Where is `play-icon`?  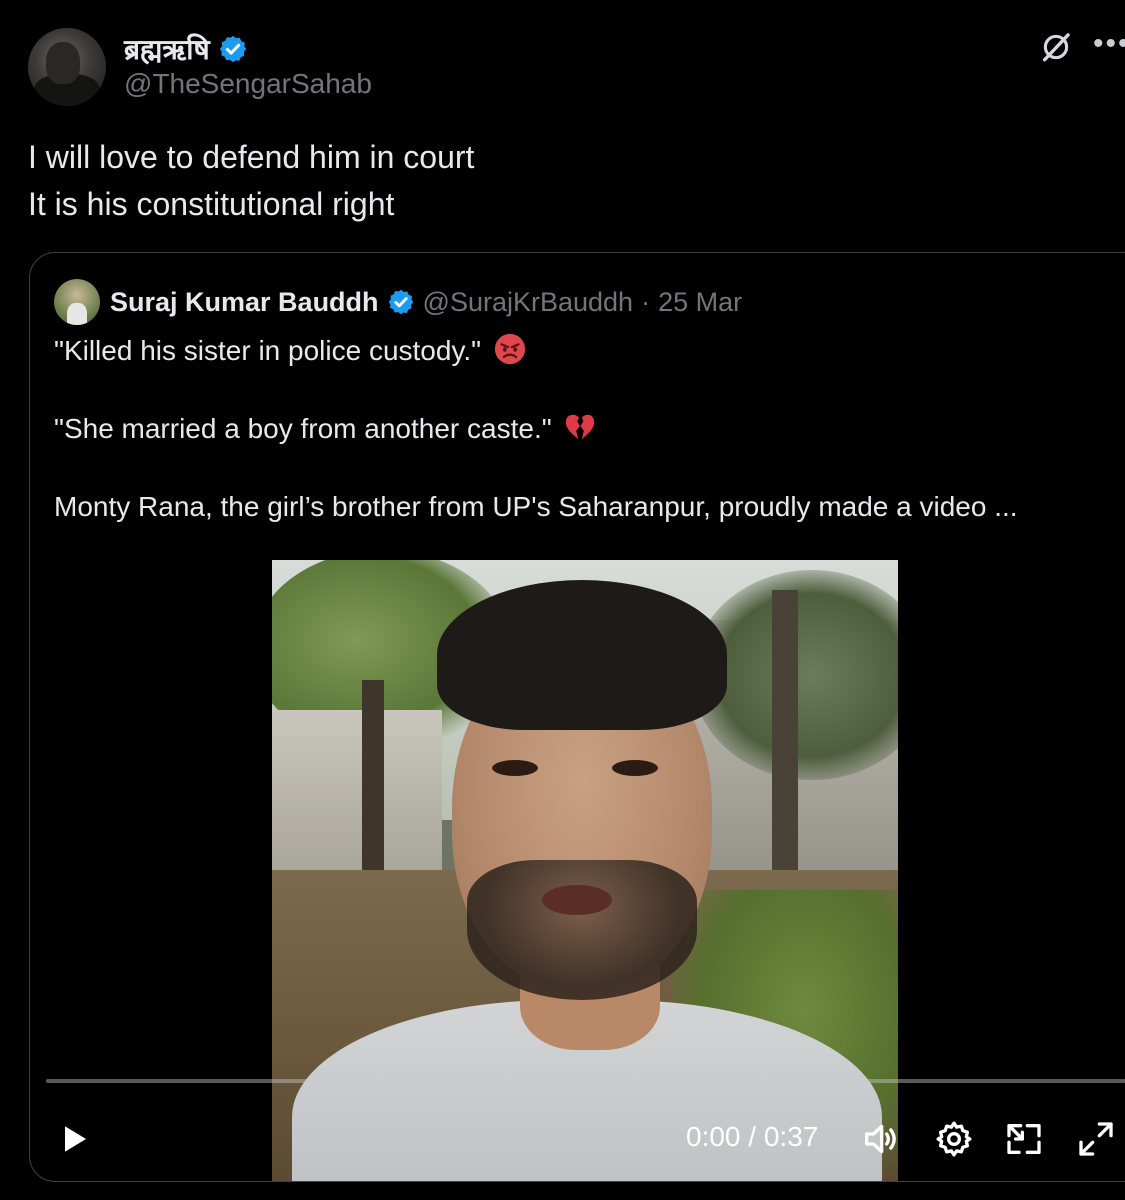 play-icon is located at coordinates (74, 1139).